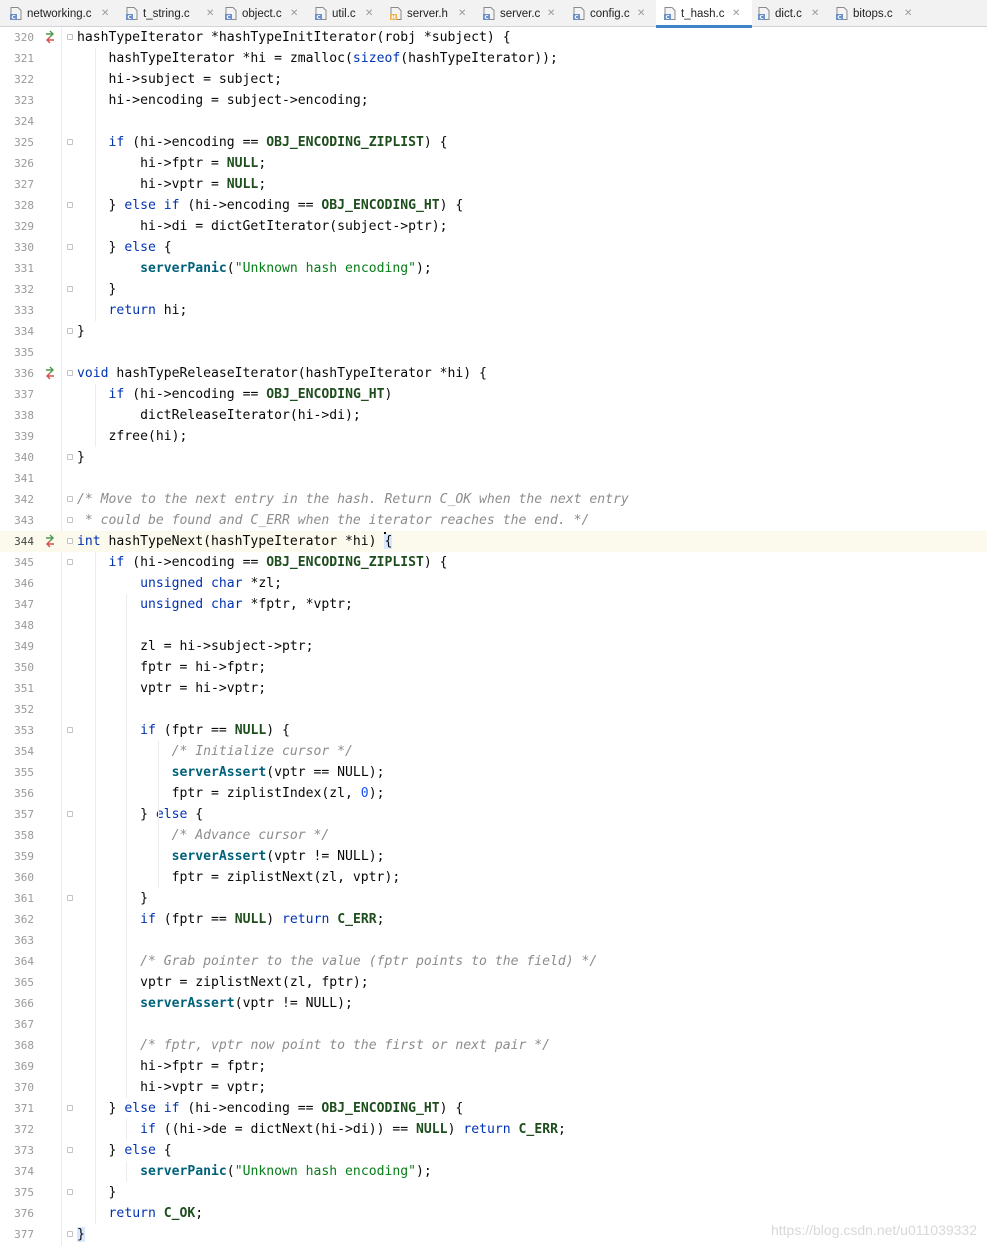 The width and height of the screenshot is (987, 1246). Describe the element at coordinates (17, 499) in the screenshot. I see `line-number: 342` at that location.